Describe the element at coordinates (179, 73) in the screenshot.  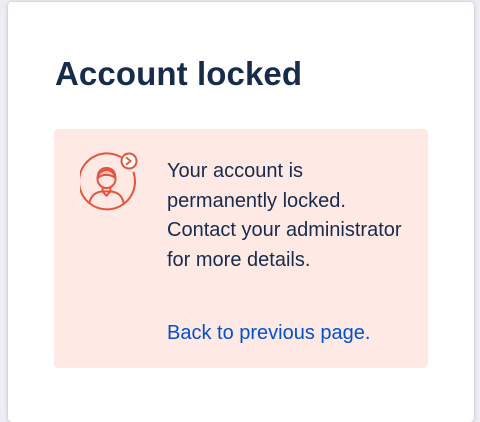
I see `page-title: Account locked` at that location.